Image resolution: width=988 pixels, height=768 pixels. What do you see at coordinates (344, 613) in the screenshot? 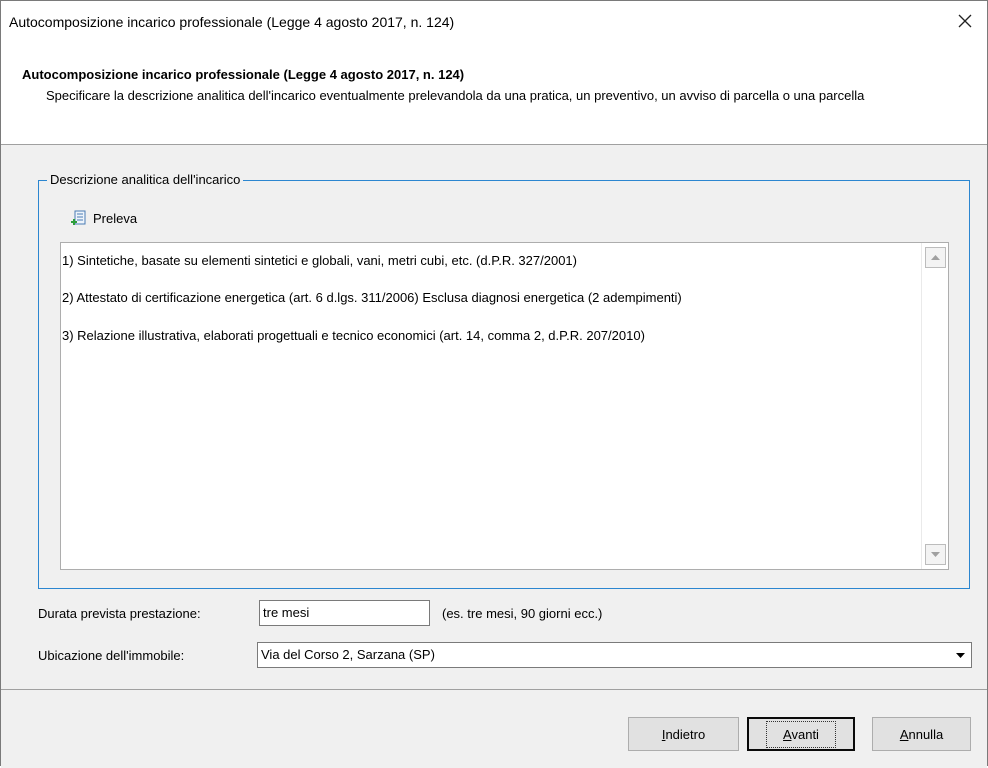
I see `durata-input: tre mesi` at bounding box center [344, 613].